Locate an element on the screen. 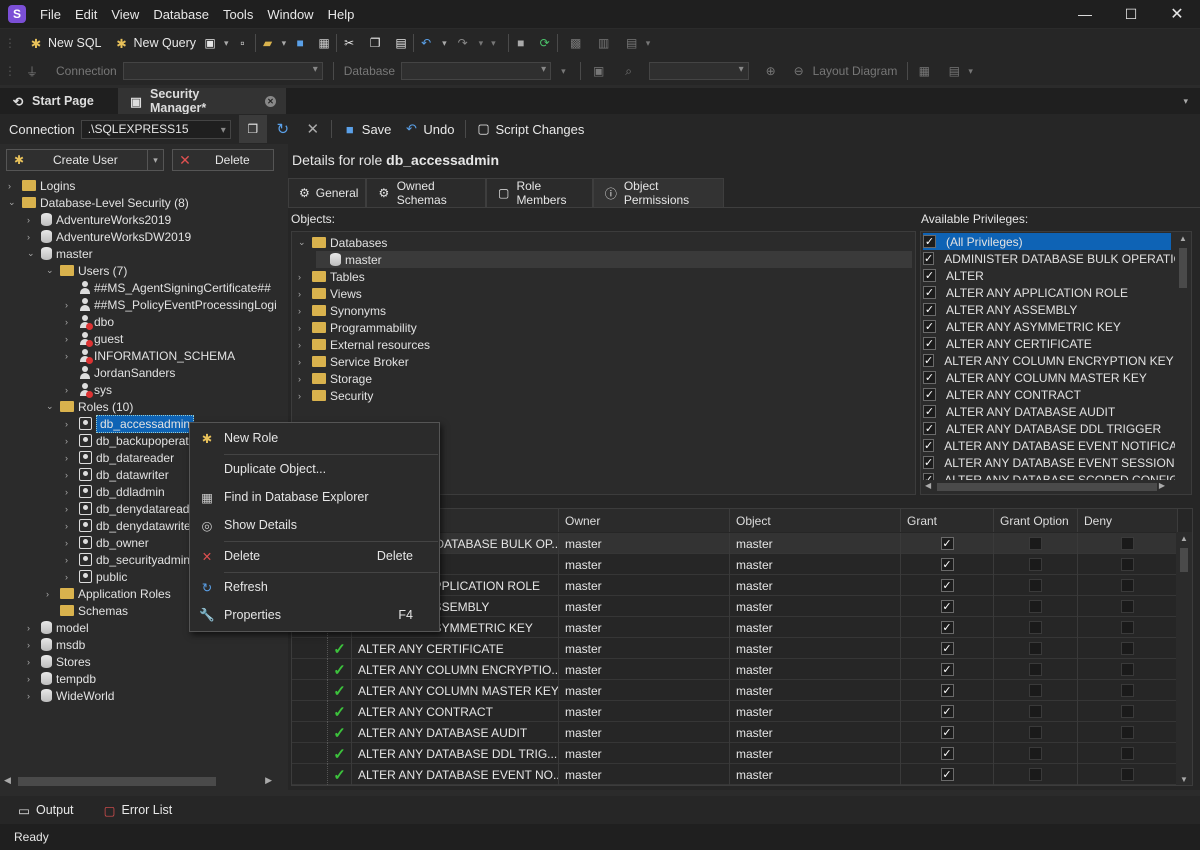  expand-chevron-icon: ⌄ is located at coordinates (51, 270).